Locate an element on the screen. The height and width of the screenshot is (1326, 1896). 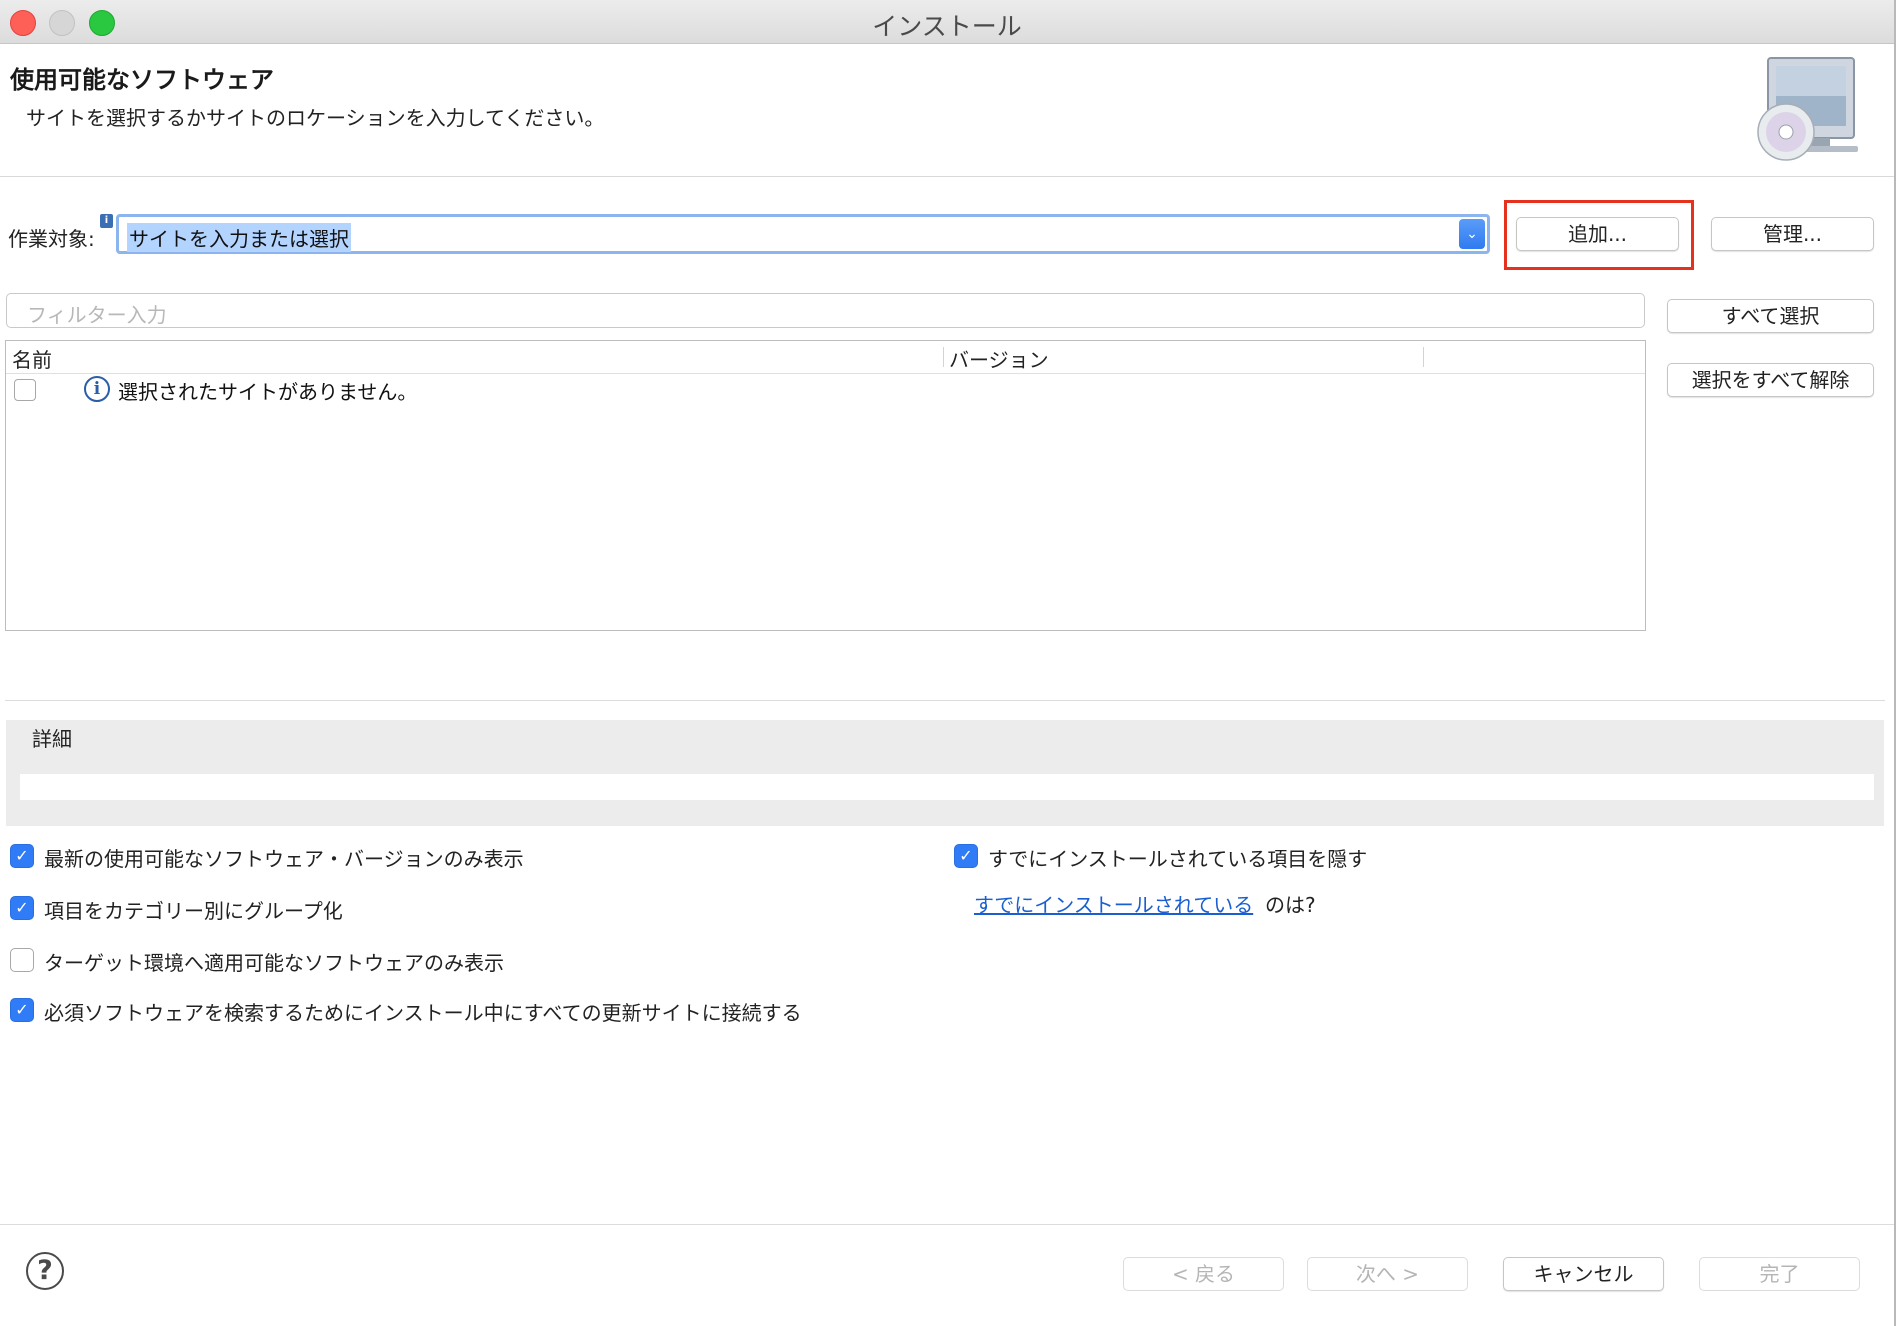
hide-installed-checkbox: ✓ is located at coordinates (966, 856).